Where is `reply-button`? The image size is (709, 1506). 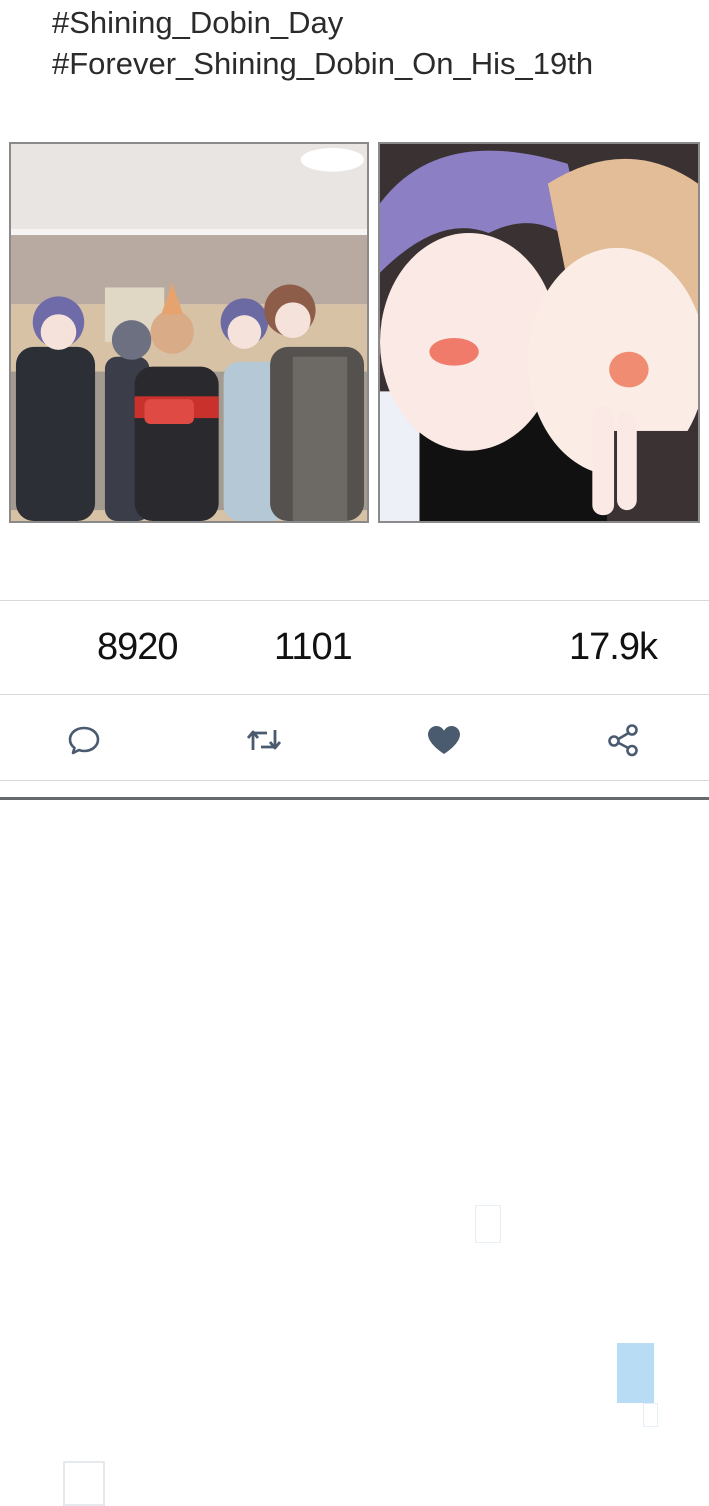
reply-button is located at coordinates (84, 740).